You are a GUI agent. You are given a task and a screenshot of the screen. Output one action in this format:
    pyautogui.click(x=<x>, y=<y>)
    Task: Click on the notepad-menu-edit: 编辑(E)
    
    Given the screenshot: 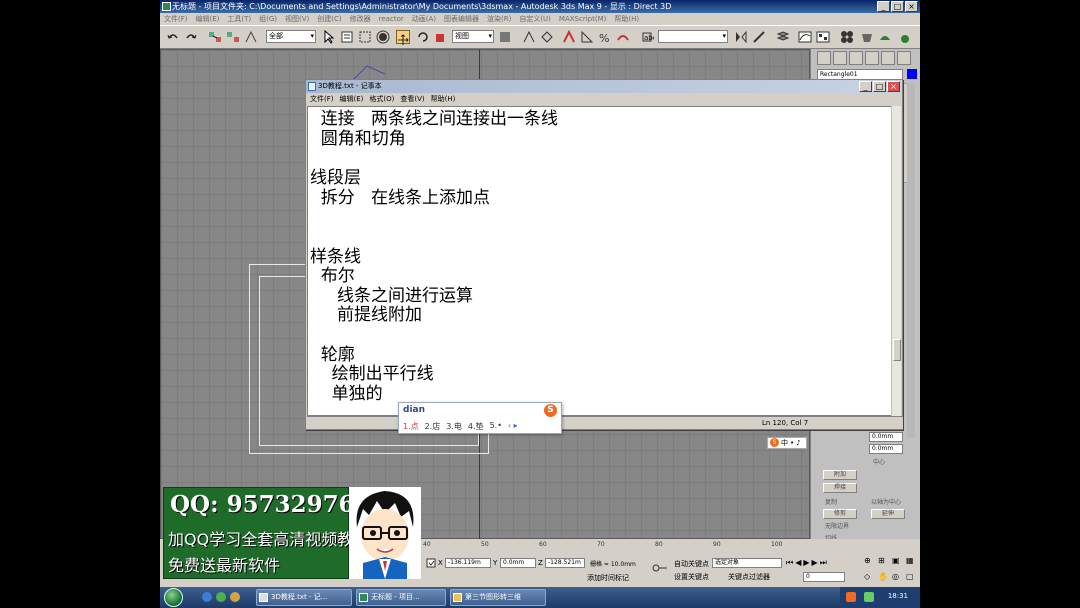 What is the action you would take?
    pyautogui.click(x=352, y=99)
    